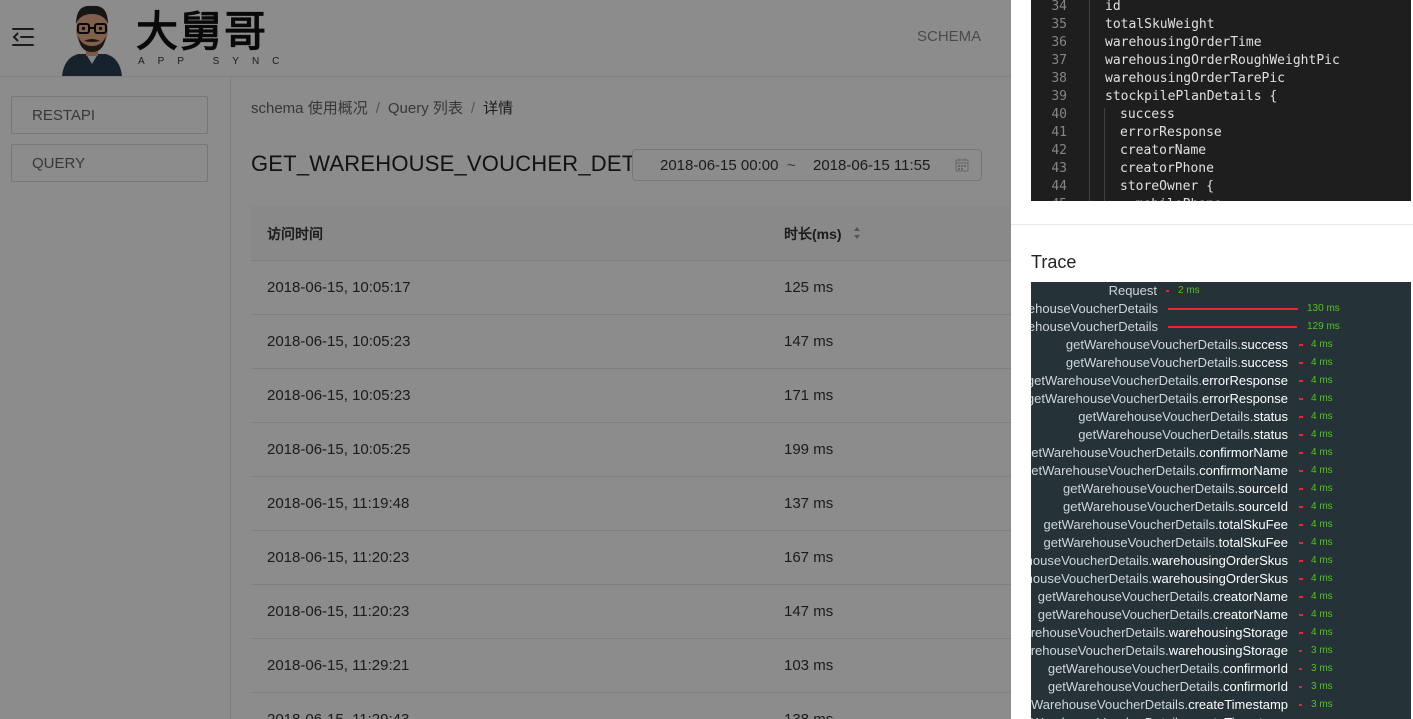 This screenshot has width=1413, height=719. I want to click on code-line: 39 stockpilePlanDetails {, so click(1221, 97).